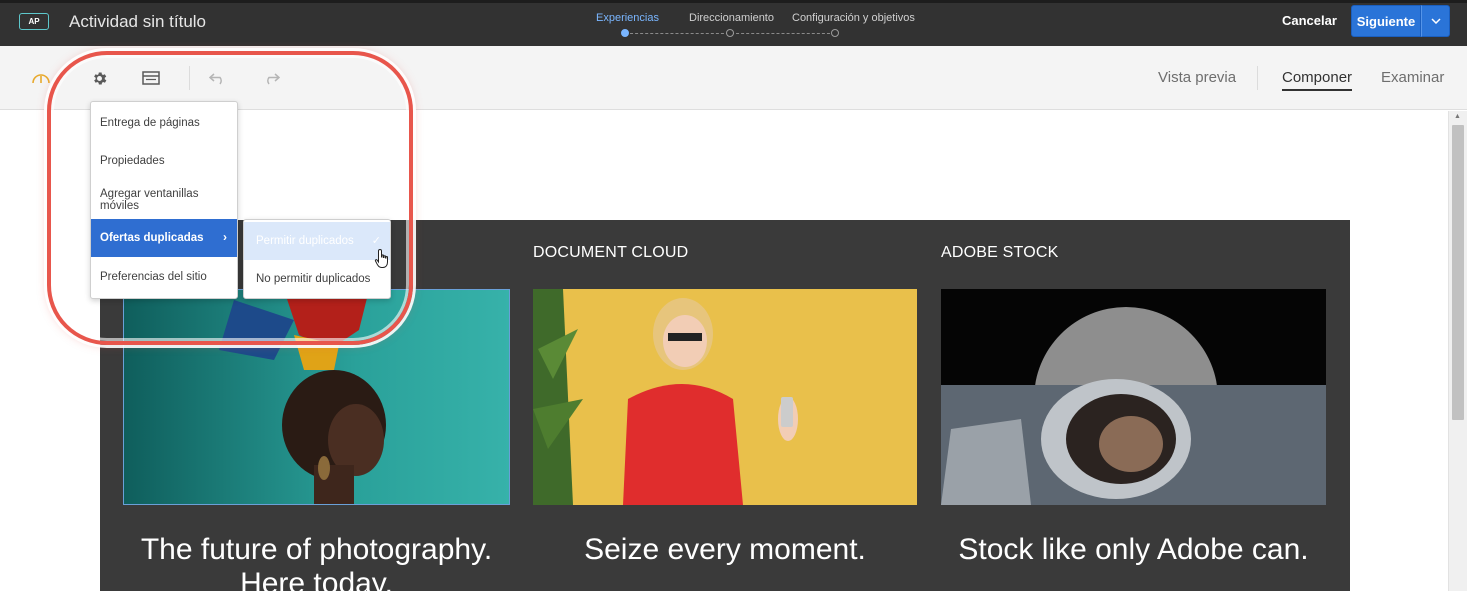 Image resolution: width=1467 pixels, height=591 pixels. What do you see at coordinates (164, 277) in the screenshot?
I see `menu-item-site-preferences: Preferencias del sitio` at bounding box center [164, 277].